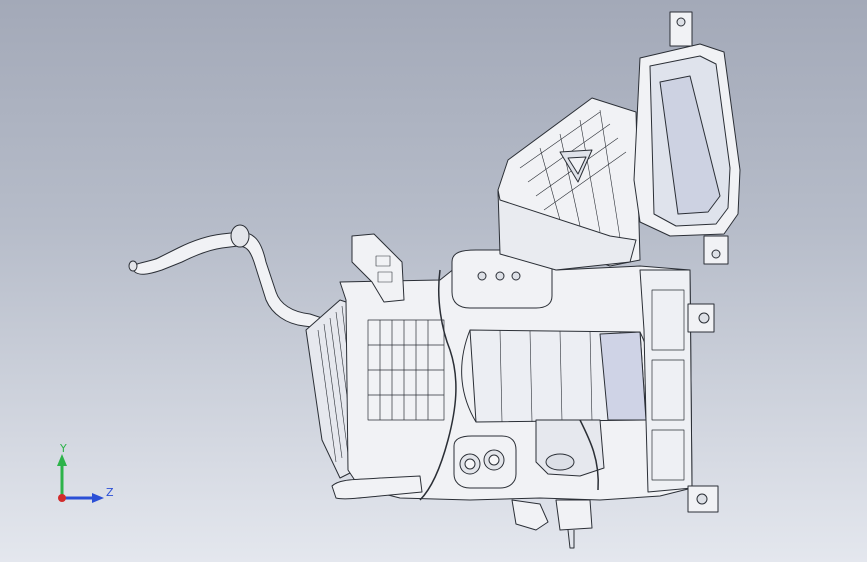 The width and height of the screenshot is (867, 562). What do you see at coordinates (133, 266) in the screenshot?
I see `pipe-end` at bounding box center [133, 266].